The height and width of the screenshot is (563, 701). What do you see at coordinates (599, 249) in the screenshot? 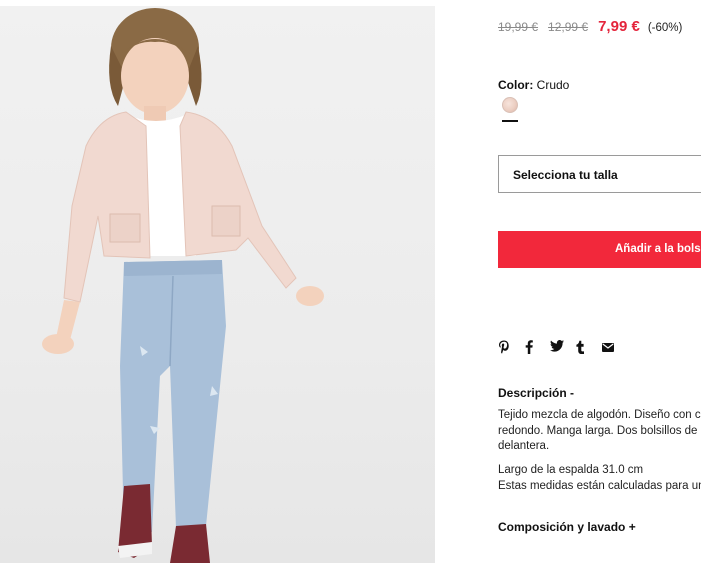
I see `add-to-bag-button: Añadir a la bolsa` at bounding box center [599, 249].